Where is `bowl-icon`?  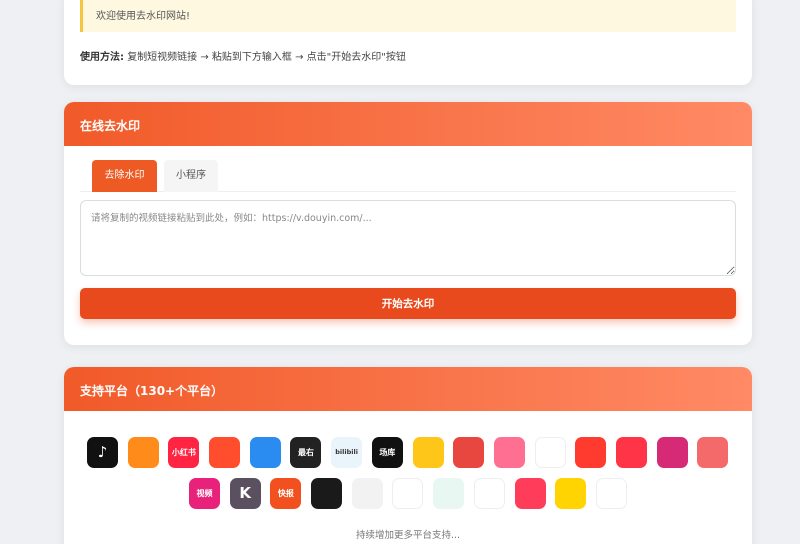
bowl-icon is located at coordinates (449, 493).